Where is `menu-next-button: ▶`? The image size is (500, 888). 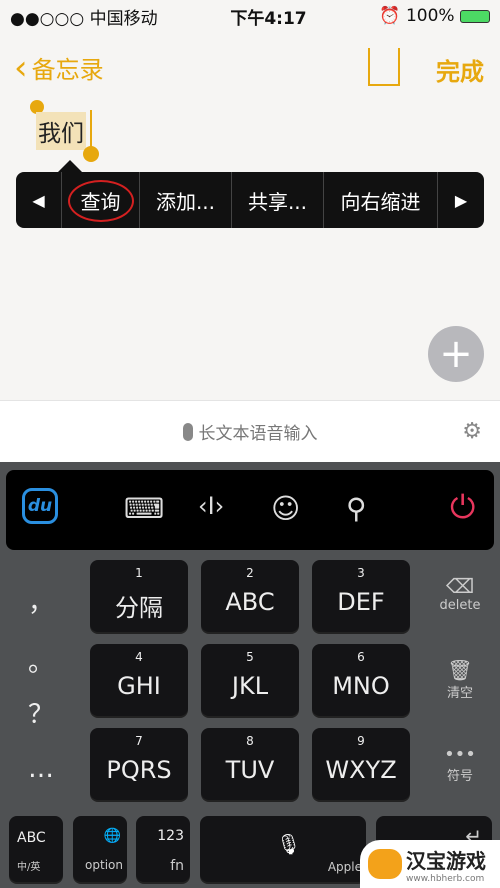
menu-next-button: ▶ is located at coordinates (461, 200).